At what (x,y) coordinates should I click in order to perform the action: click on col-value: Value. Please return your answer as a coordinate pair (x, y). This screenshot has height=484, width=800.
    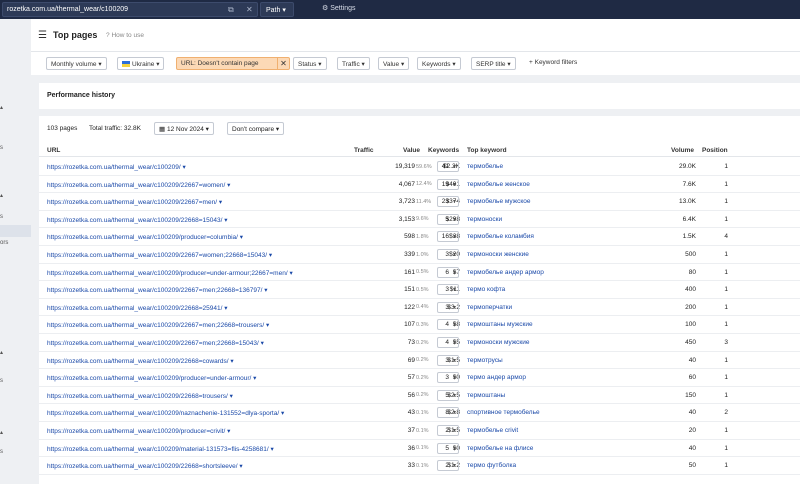
    Looking at the image, I should click on (411, 150).